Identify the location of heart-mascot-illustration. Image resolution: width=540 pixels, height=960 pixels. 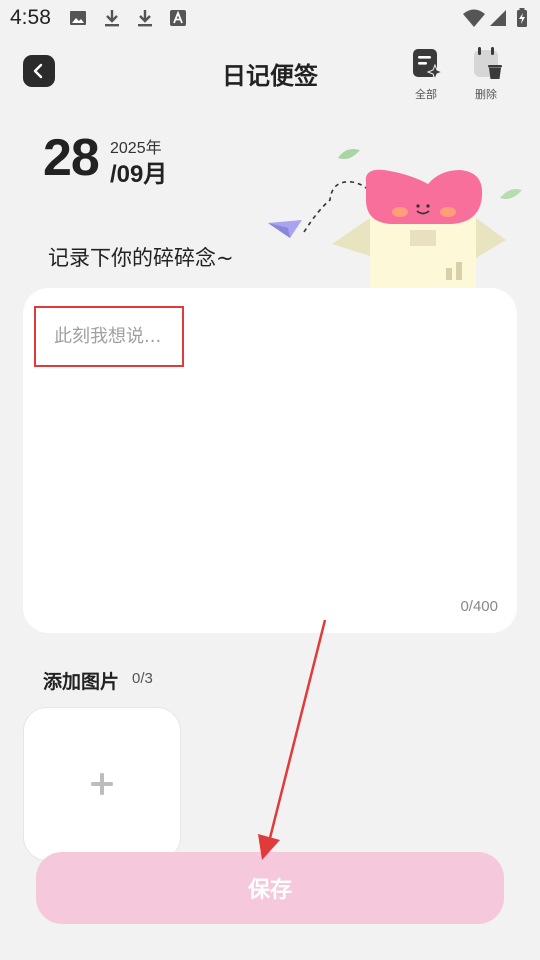
(395, 219).